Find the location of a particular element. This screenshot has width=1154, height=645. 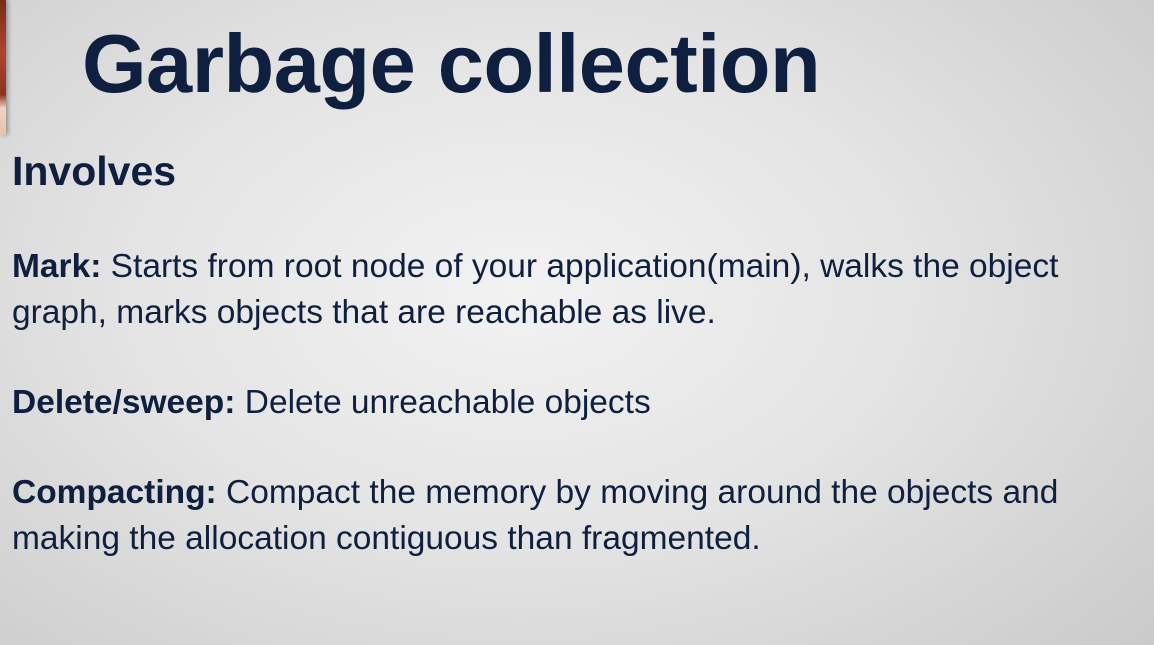

slide-subtitle: Involves is located at coordinates (94, 171).